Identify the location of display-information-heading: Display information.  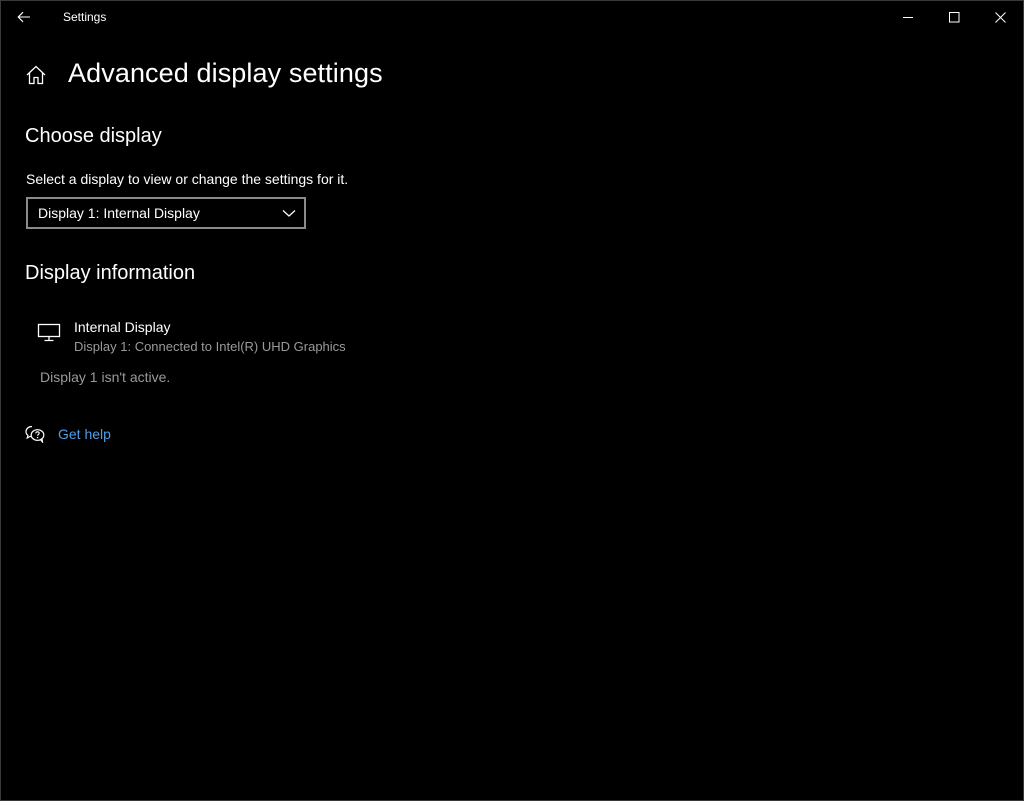
(110, 273).